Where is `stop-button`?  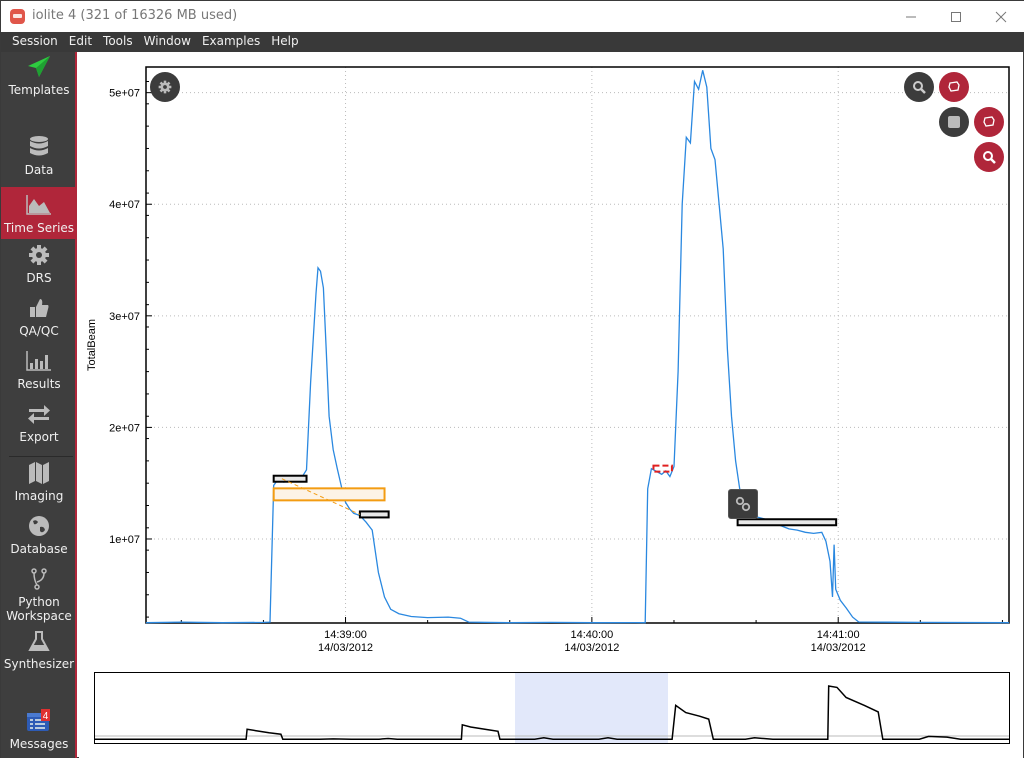 stop-button is located at coordinates (954, 122).